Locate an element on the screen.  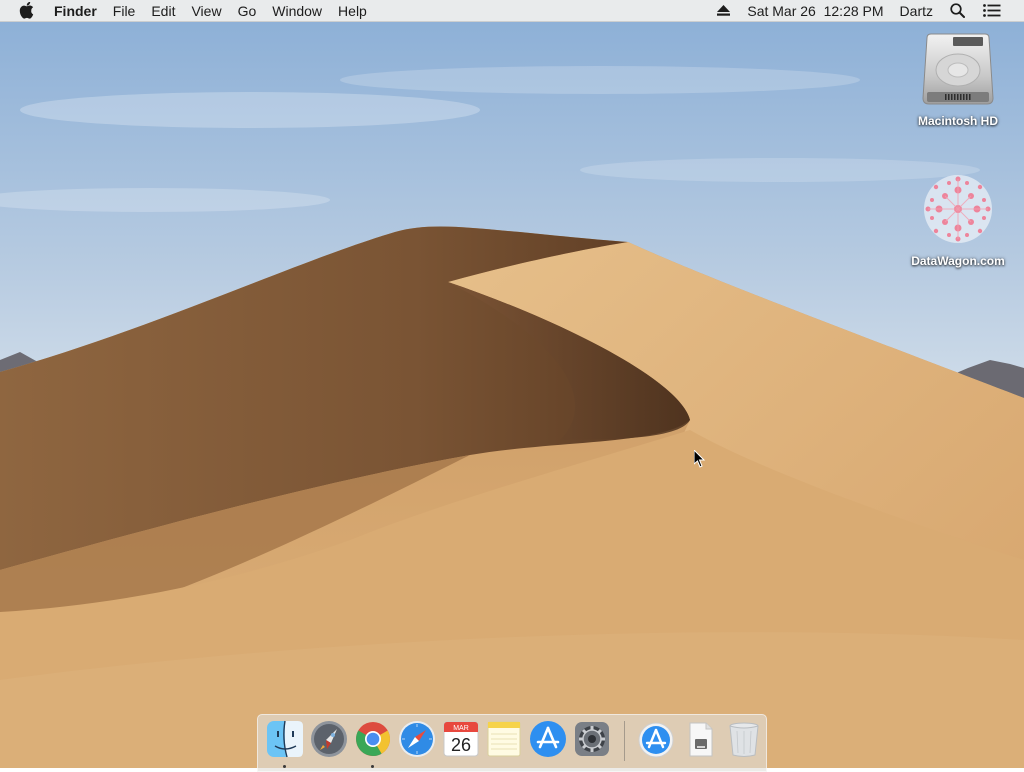
dock-item-document is located at coordinates (700, 744).